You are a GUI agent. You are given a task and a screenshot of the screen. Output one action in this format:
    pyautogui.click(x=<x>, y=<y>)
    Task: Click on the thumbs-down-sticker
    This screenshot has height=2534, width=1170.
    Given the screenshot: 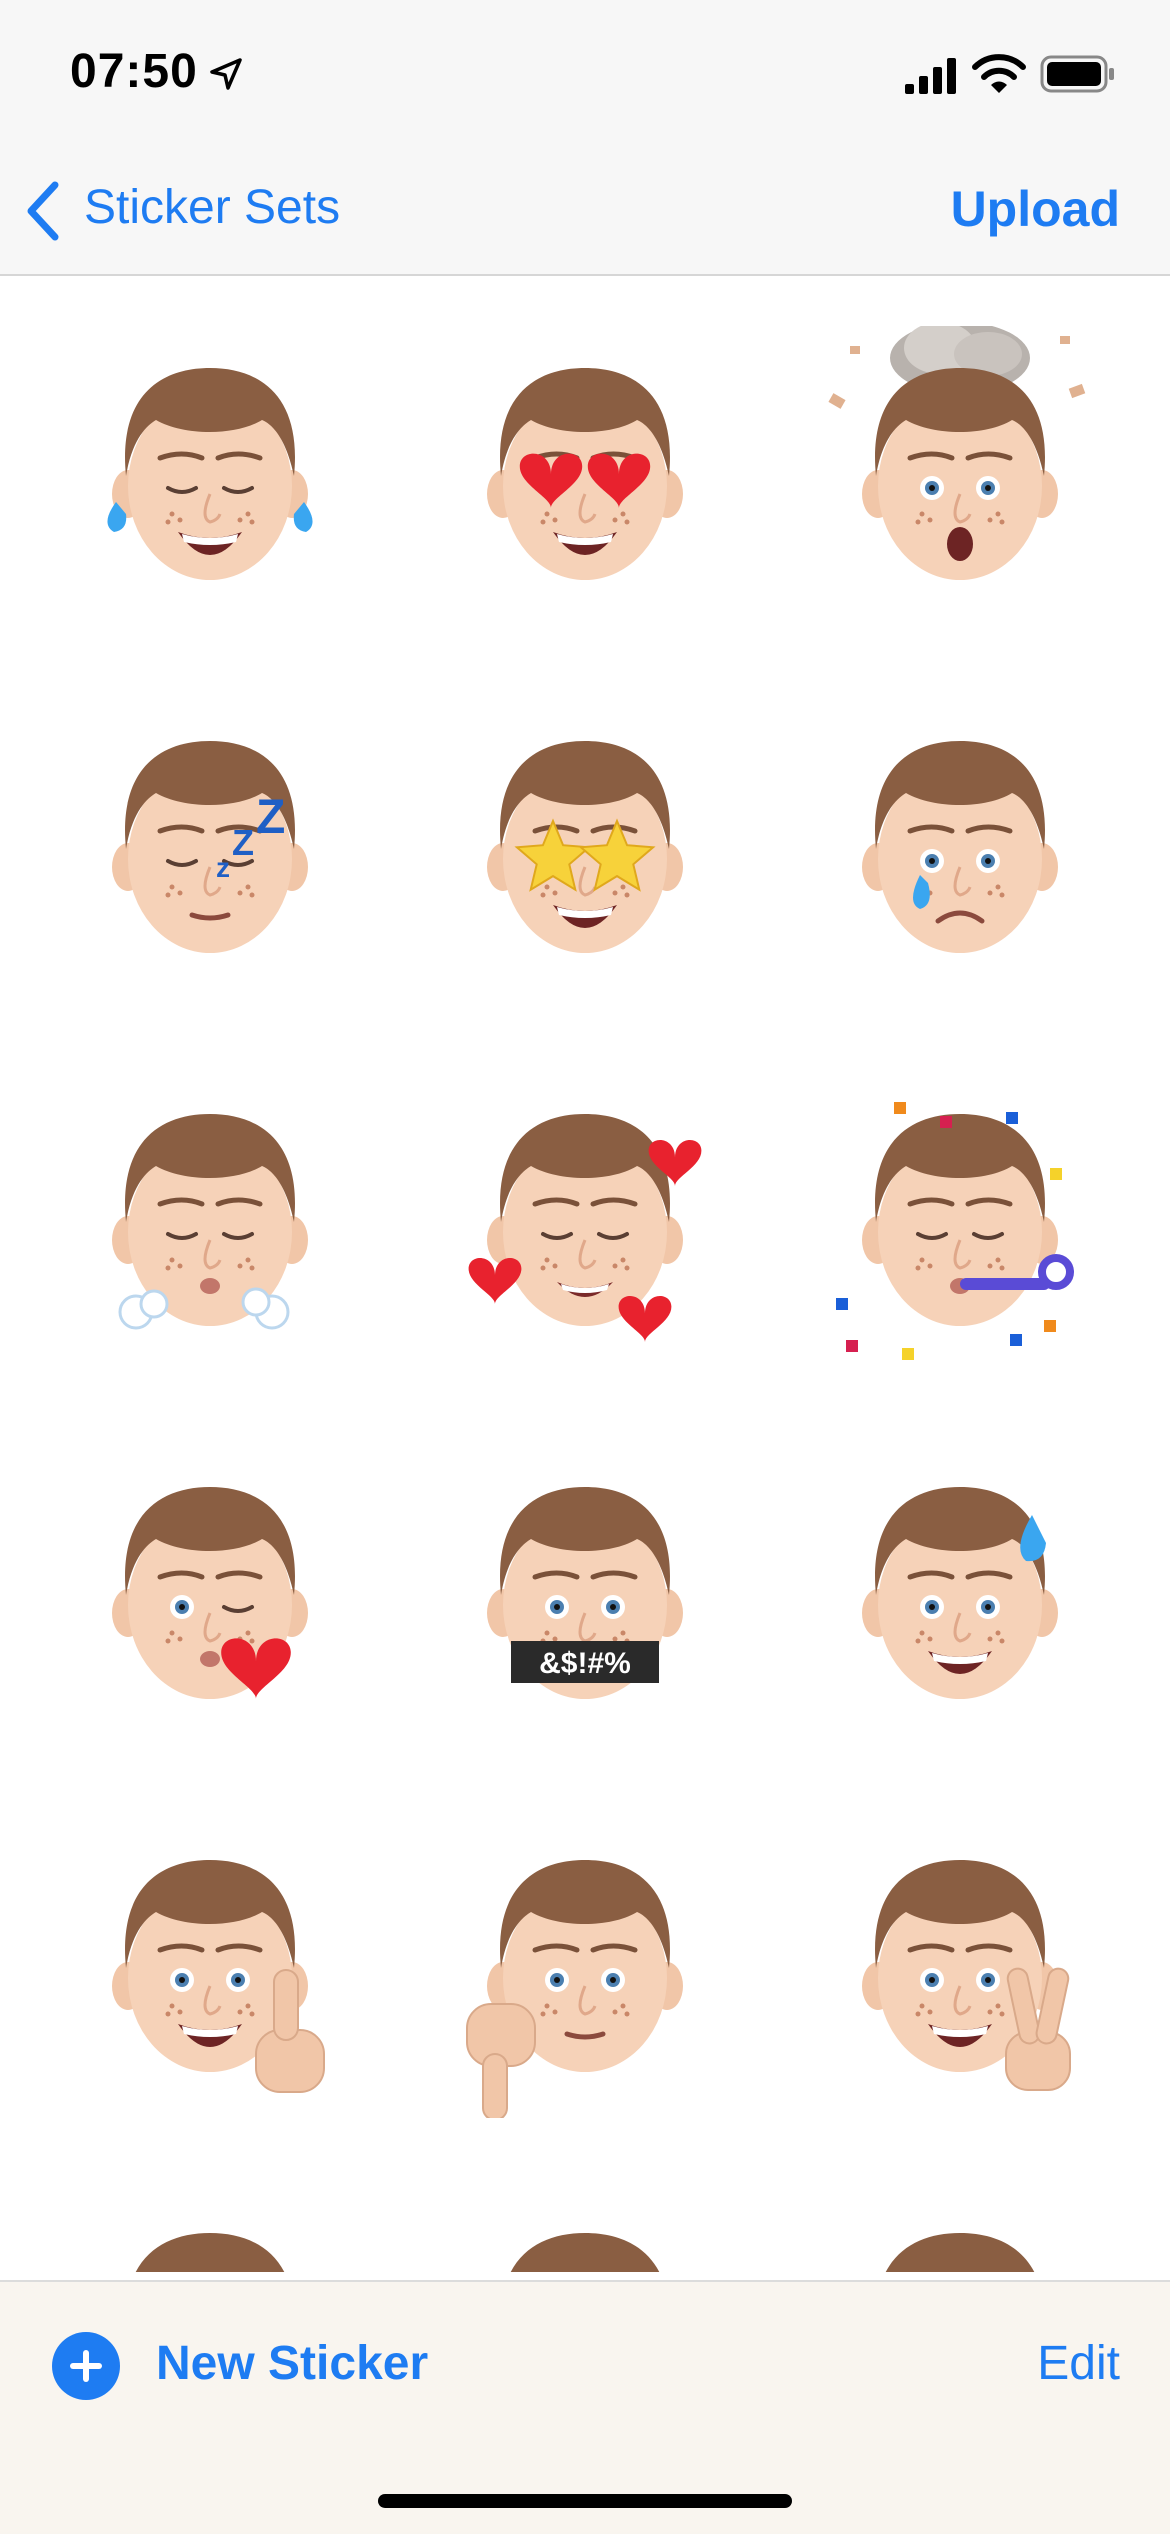 What is the action you would take?
    pyautogui.click(x=585, y=1968)
    